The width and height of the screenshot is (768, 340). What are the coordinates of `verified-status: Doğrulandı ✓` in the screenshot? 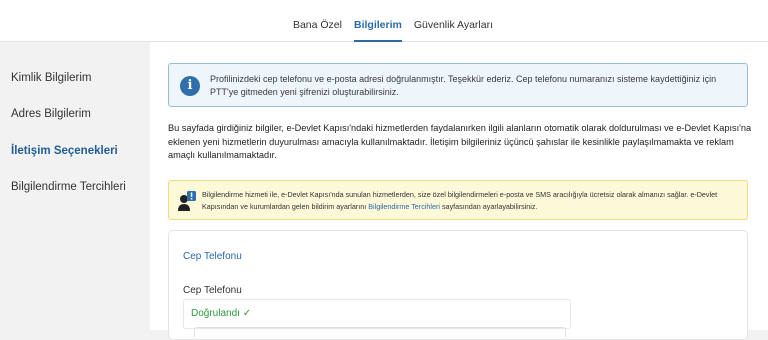 It's located at (221, 313).